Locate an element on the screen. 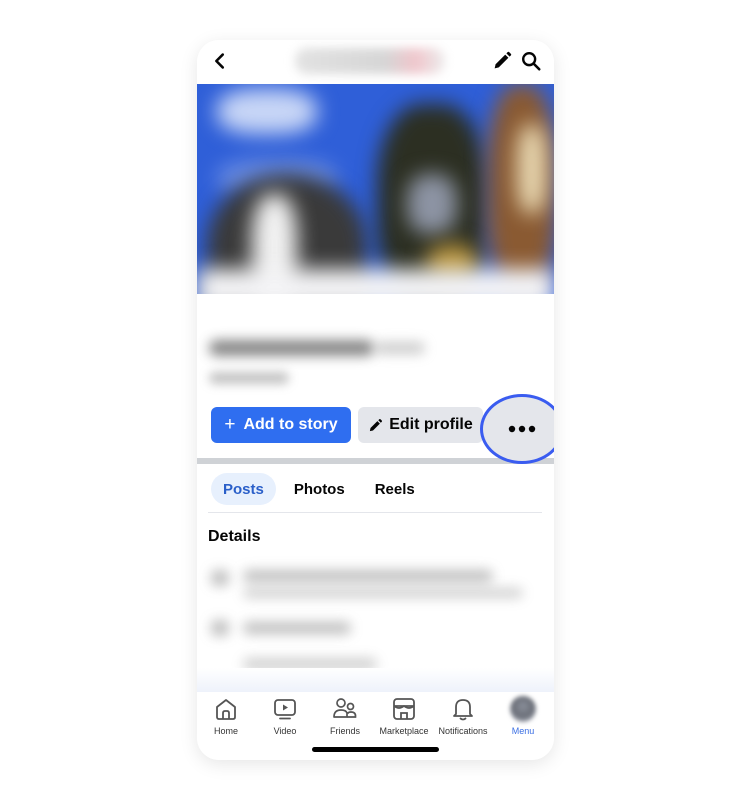 The height and width of the screenshot is (800, 750). profile-name-suffix-blurred is located at coordinates (400, 348).